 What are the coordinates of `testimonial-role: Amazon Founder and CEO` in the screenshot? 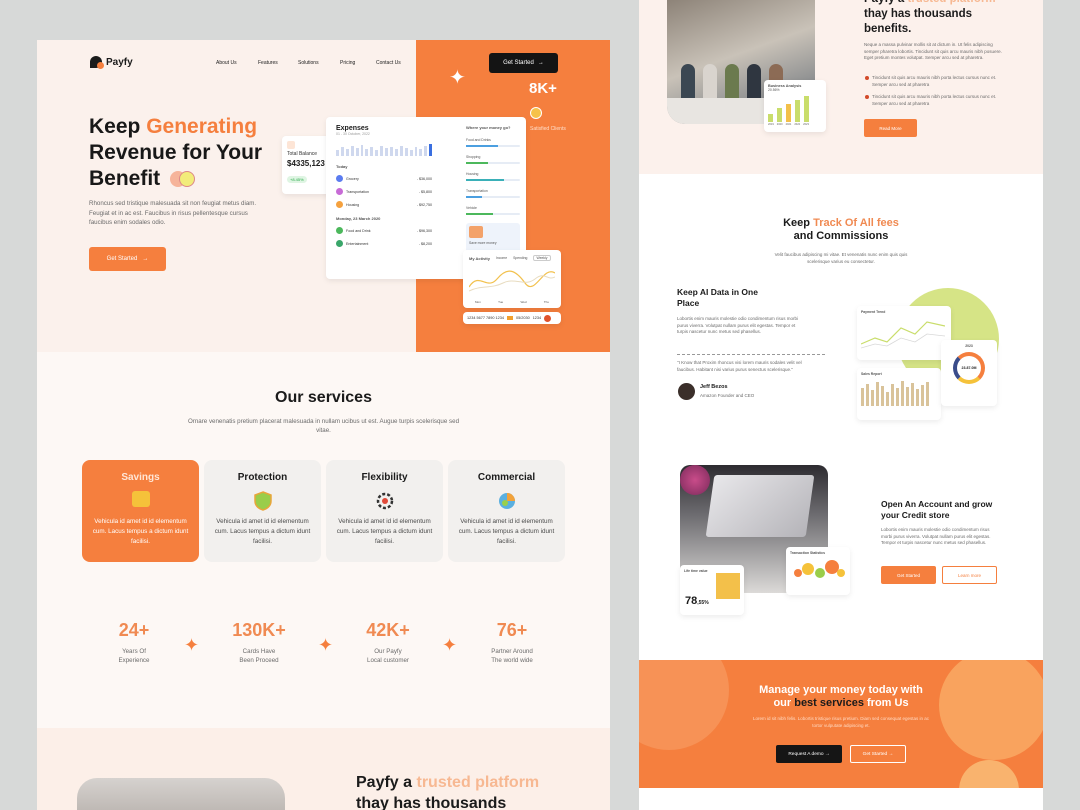 It's located at (727, 395).